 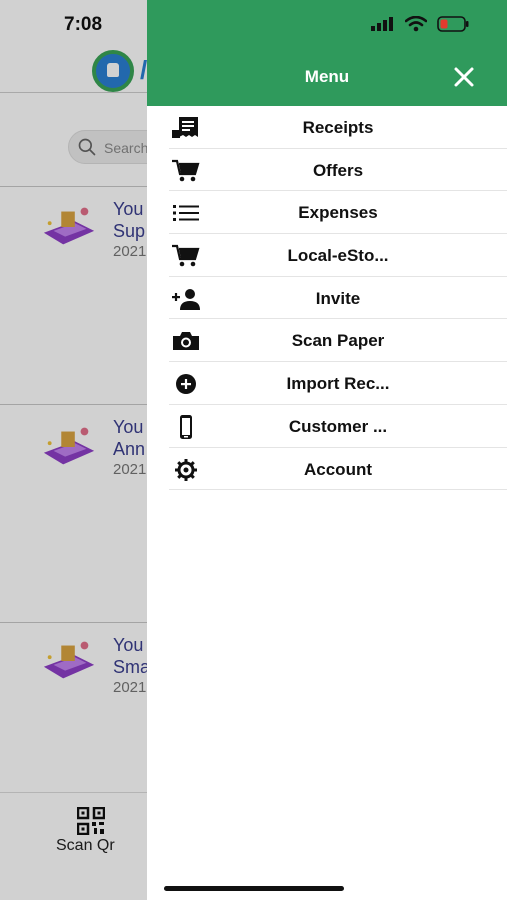 I want to click on menu-item-receipts: Receipts, so click(x=338, y=127).